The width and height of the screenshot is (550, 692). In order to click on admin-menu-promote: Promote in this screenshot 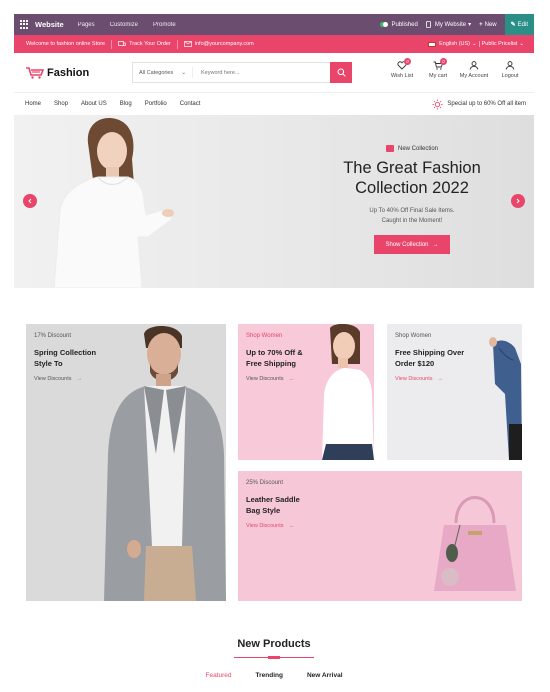, I will do `click(164, 25)`.